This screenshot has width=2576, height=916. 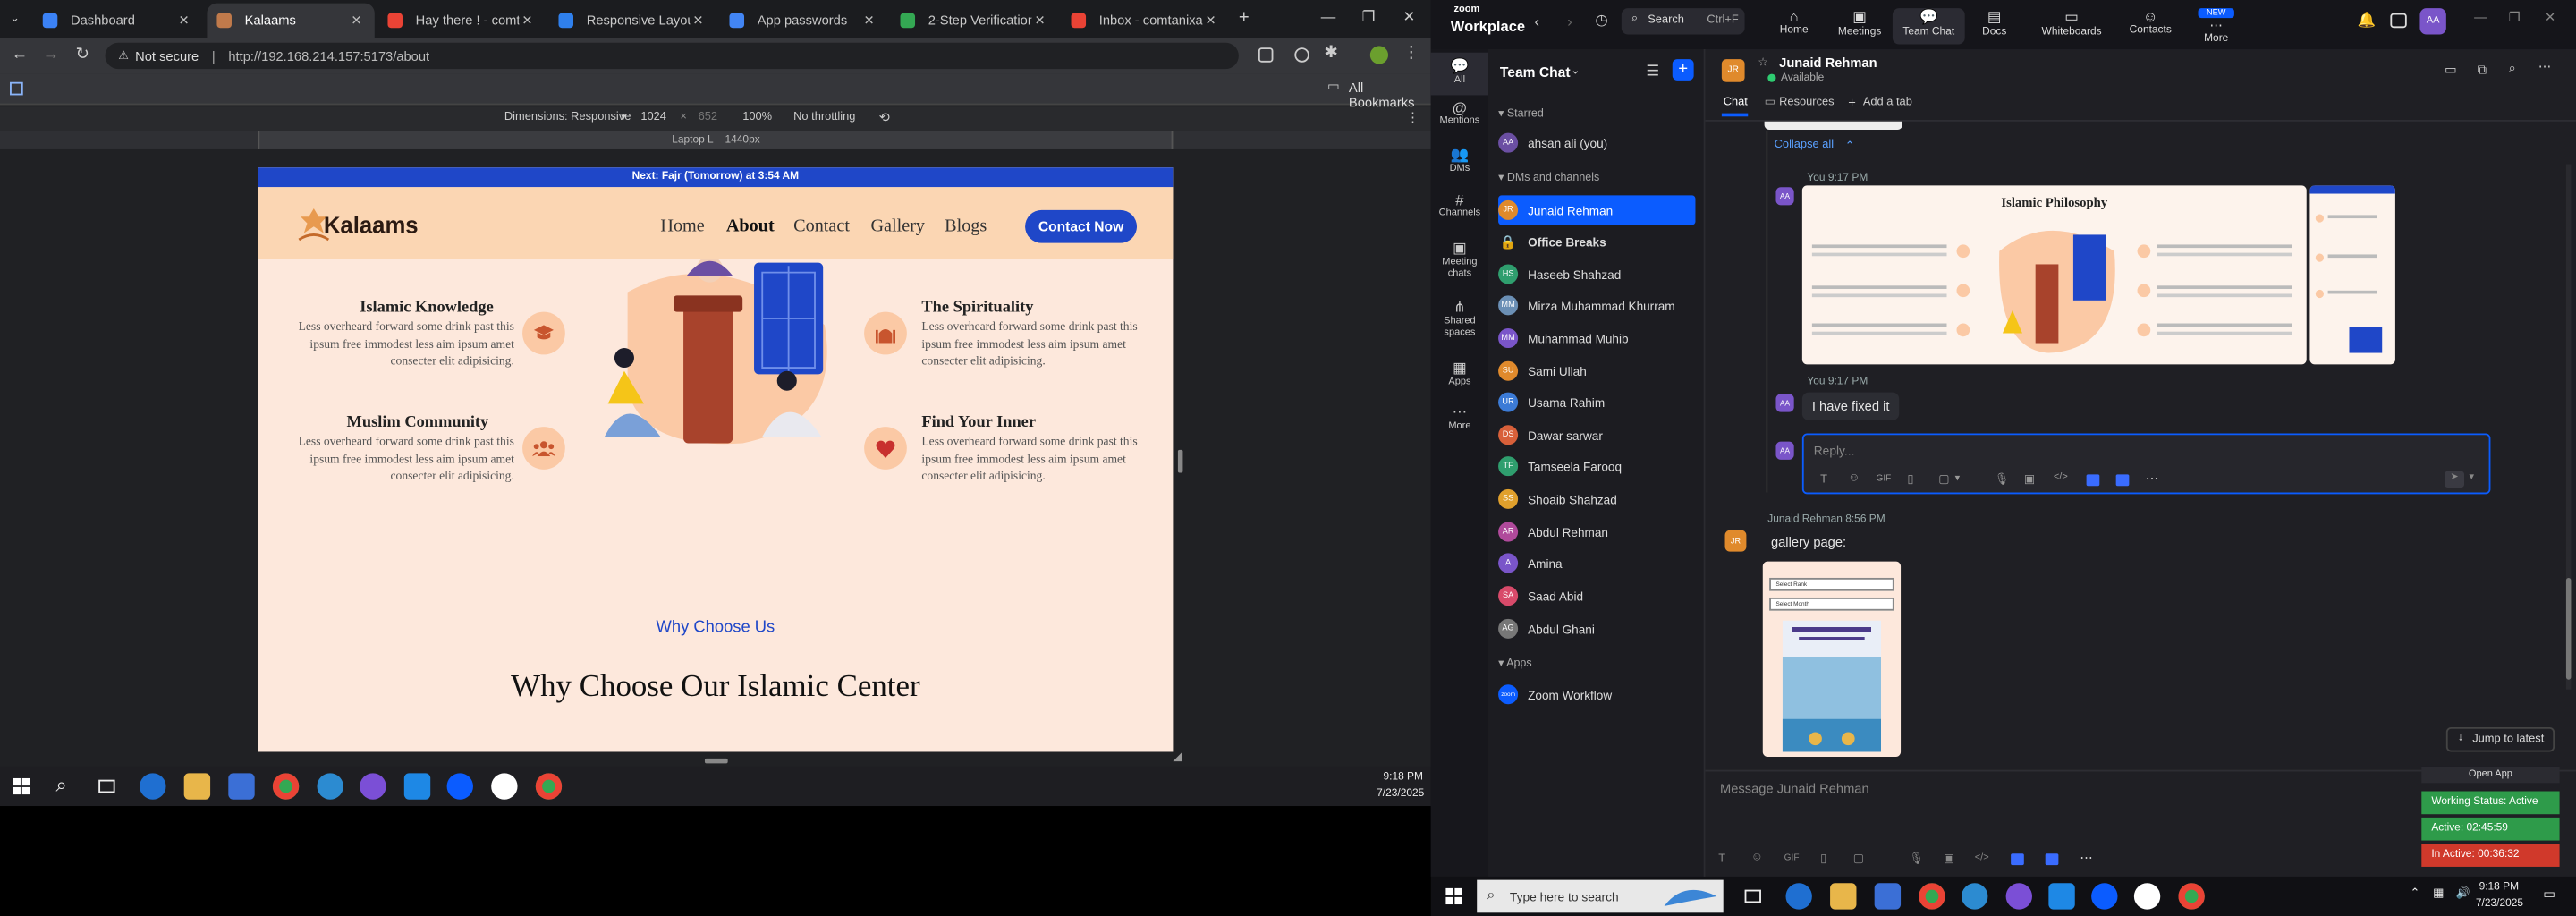 What do you see at coordinates (1652, 72) in the screenshot?
I see `filter-icon: ☰` at bounding box center [1652, 72].